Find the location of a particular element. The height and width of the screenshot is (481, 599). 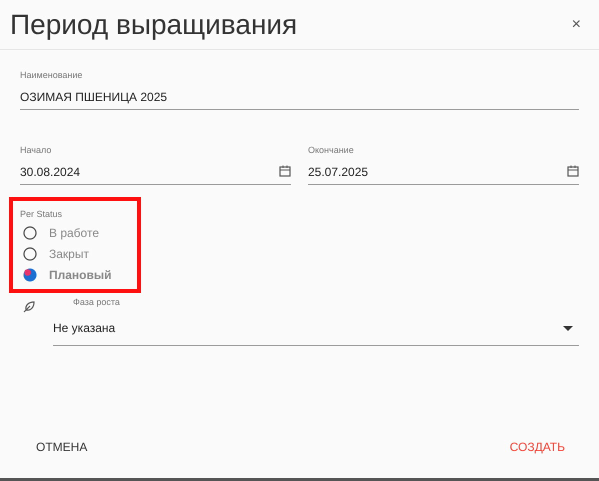

field-label: Наименование is located at coordinates (52, 75).